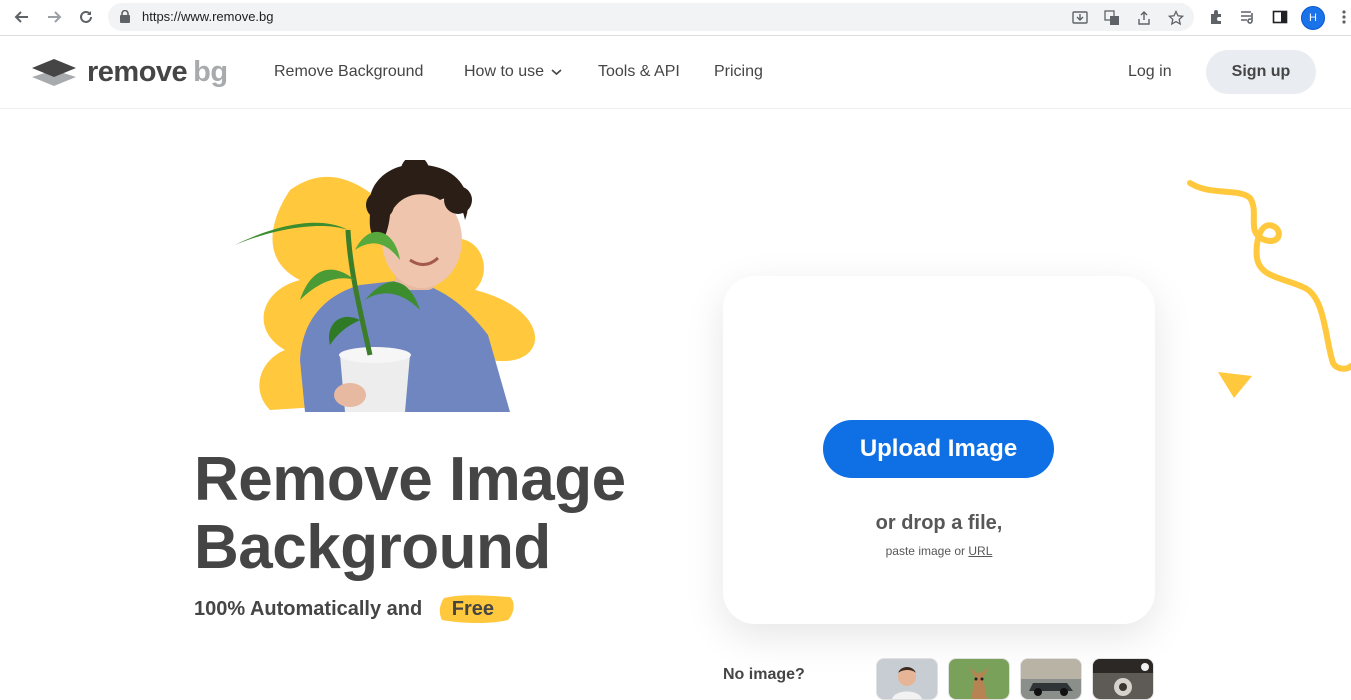  What do you see at coordinates (651, 17) in the screenshot?
I see `address-bar: https://www.remove.bg` at bounding box center [651, 17].